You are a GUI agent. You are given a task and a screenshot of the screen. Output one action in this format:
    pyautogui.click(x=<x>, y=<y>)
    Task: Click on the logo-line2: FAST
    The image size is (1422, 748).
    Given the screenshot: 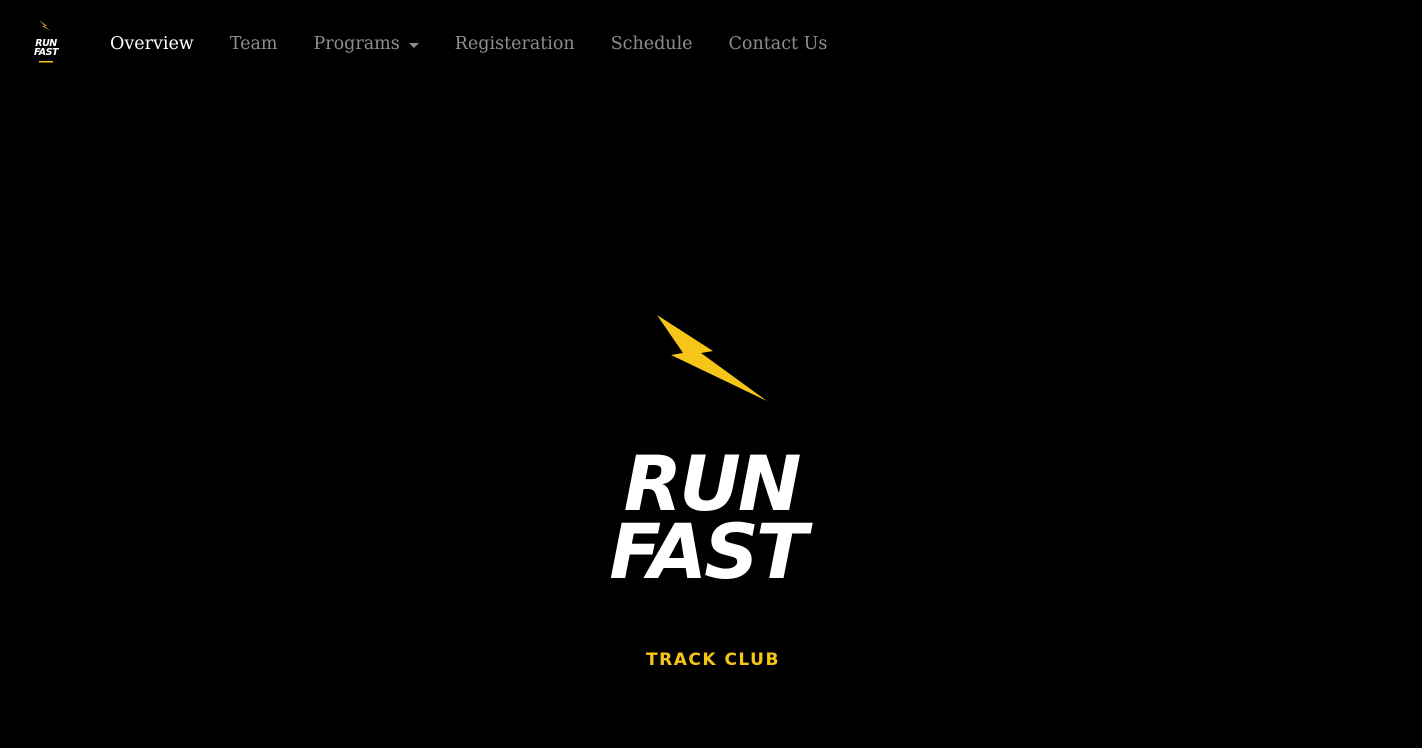 What is the action you would take?
    pyautogui.click(x=47, y=52)
    